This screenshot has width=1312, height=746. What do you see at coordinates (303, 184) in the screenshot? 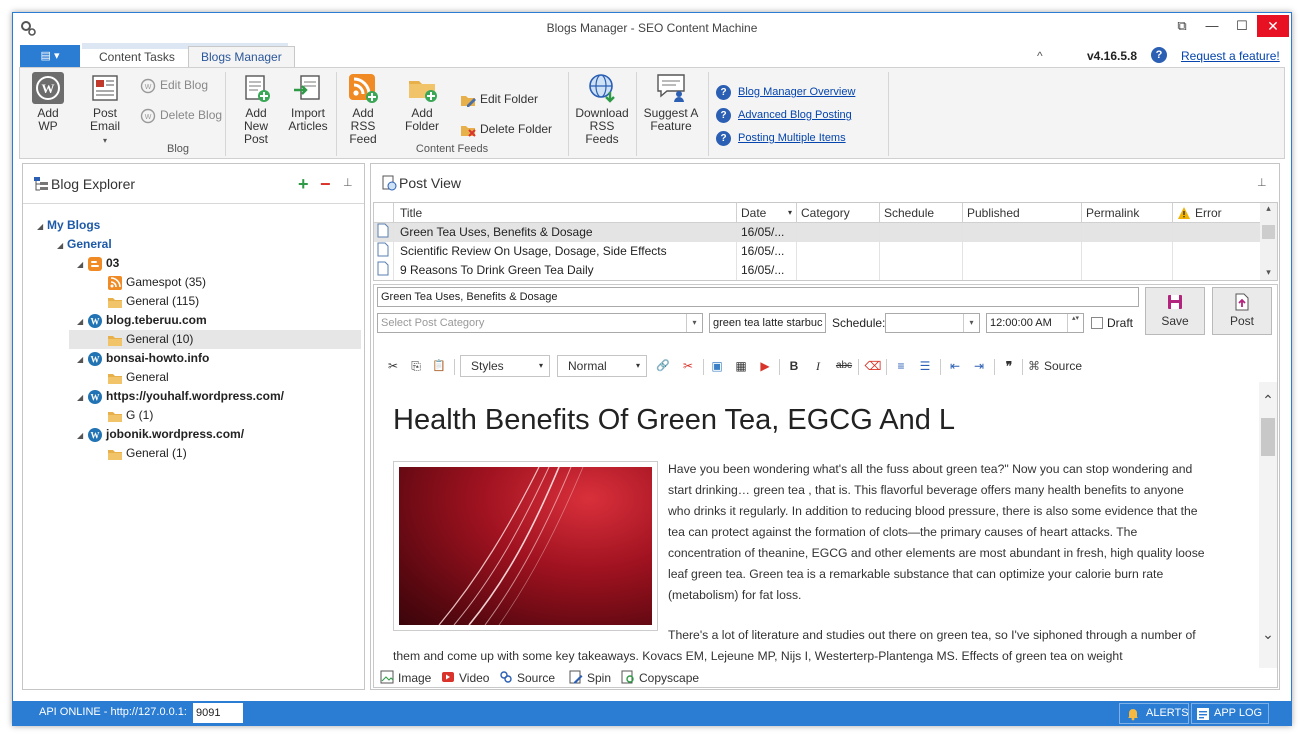
I see `add-icon: +` at bounding box center [303, 184].